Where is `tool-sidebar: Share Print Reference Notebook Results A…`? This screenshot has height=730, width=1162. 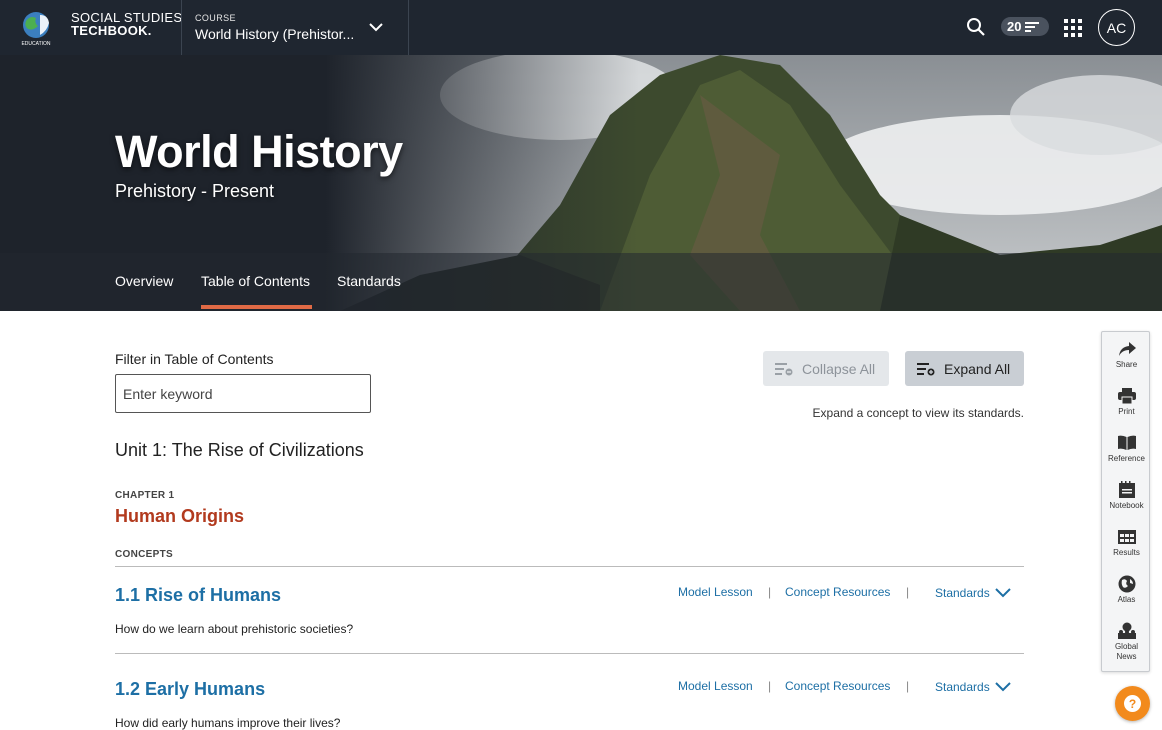
tool-sidebar: Share Print Reference Notebook Results A… is located at coordinates (1125, 501).